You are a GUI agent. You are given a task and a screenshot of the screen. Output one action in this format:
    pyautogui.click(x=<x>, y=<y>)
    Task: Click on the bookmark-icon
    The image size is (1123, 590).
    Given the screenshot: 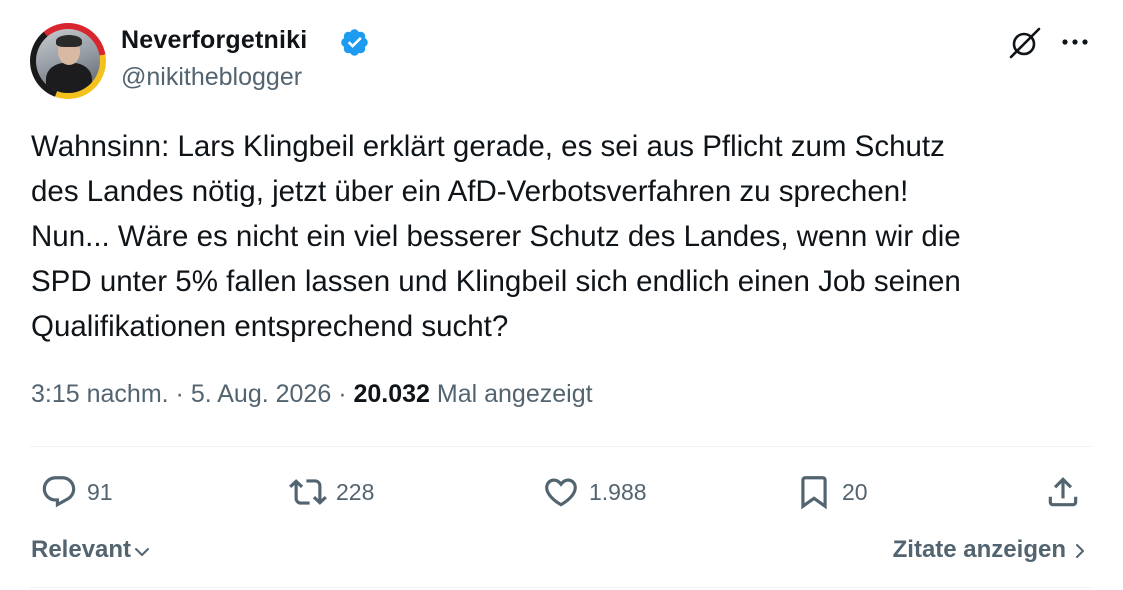 What is the action you would take?
    pyautogui.click(x=814, y=493)
    